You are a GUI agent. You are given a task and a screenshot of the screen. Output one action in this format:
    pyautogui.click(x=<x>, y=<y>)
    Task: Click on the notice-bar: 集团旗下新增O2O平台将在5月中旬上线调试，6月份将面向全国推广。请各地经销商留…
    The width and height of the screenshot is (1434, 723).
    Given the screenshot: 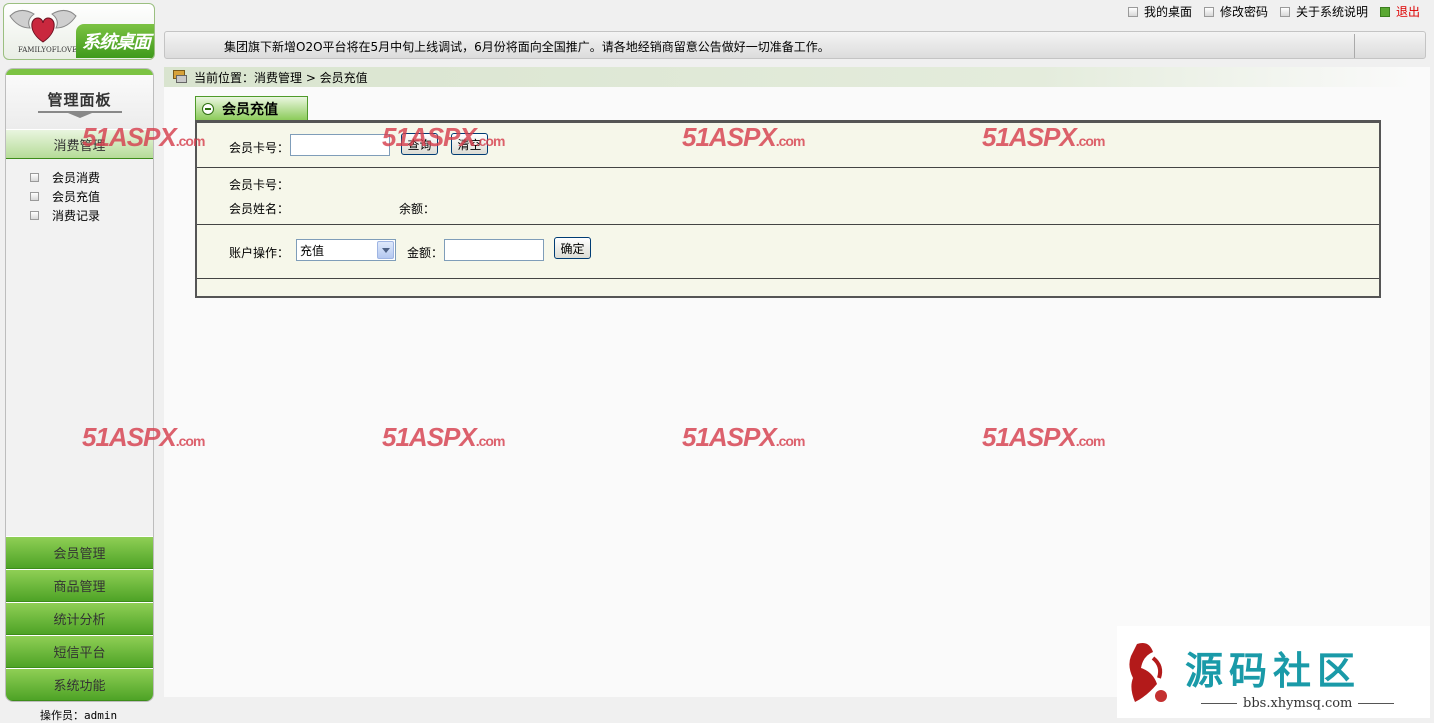 What is the action you would take?
    pyautogui.click(x=795, y=45)
    